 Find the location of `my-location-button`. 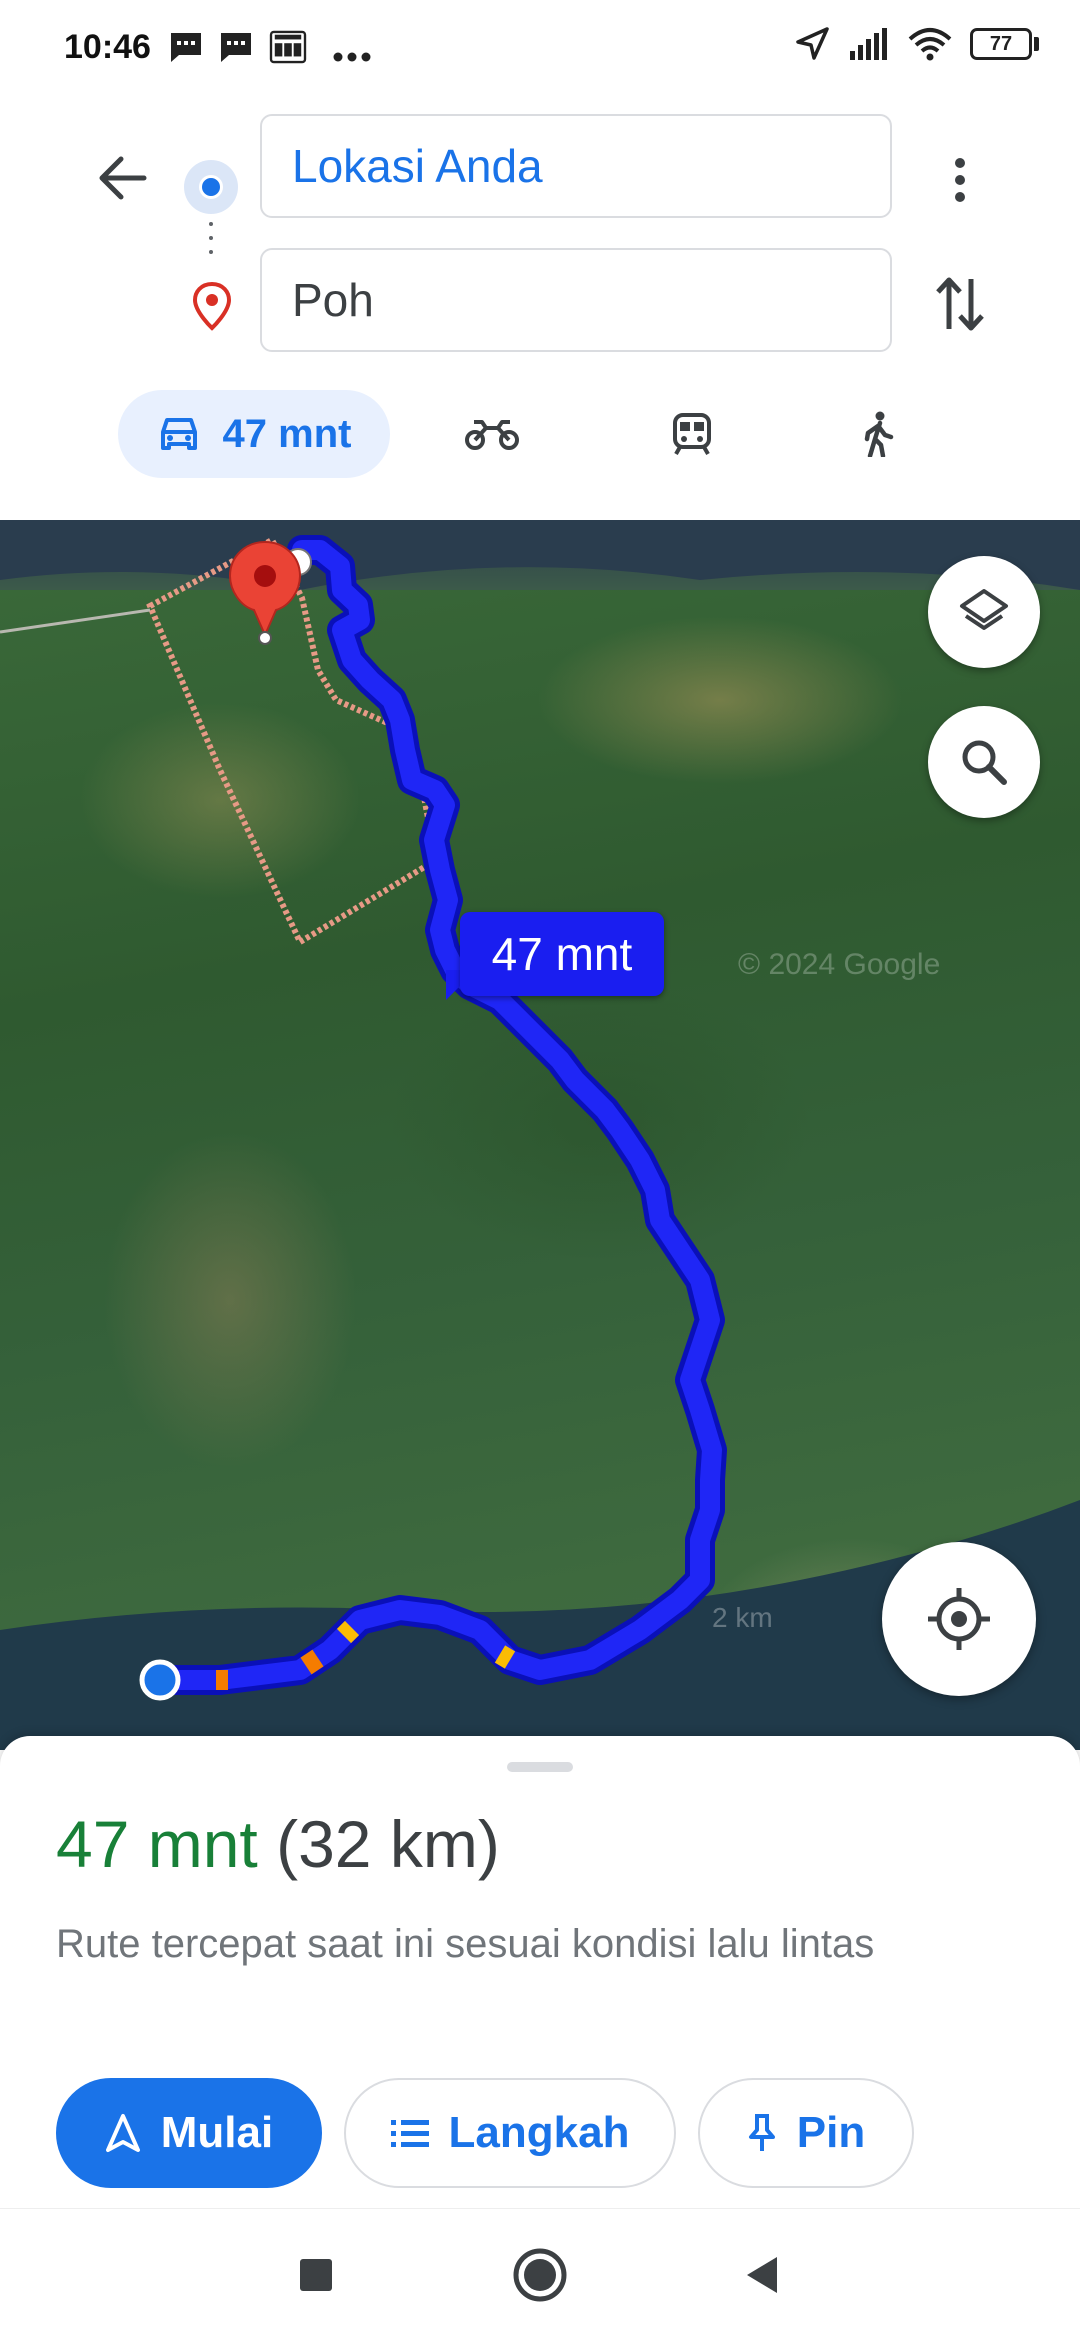

my-location-button is located at coordinates (959, 1619).